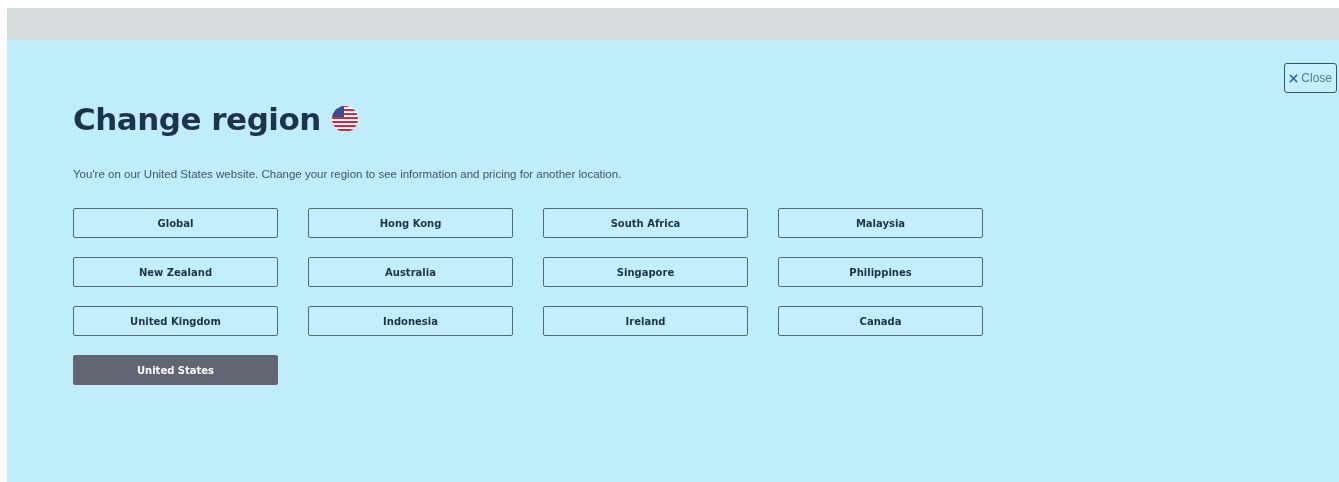 The height and width of the screenshot is (482, 1339). I want to click on region-button: United States, so click(175, 370).